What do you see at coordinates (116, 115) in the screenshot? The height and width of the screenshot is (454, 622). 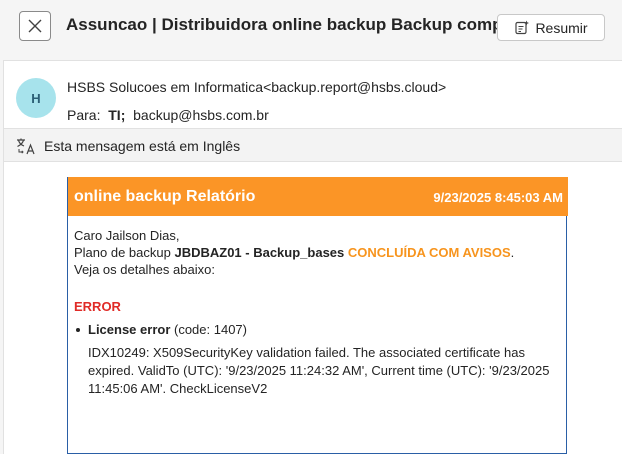 I see `recipient-name: TI;` at bounding box center [116, 115].